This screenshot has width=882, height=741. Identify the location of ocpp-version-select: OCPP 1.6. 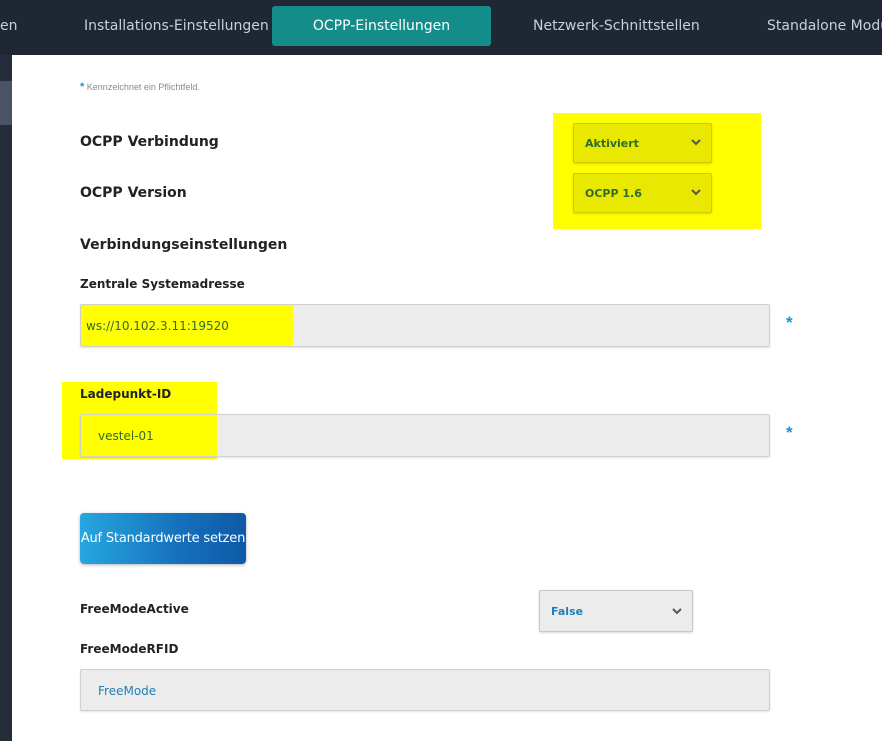
(642, 193).